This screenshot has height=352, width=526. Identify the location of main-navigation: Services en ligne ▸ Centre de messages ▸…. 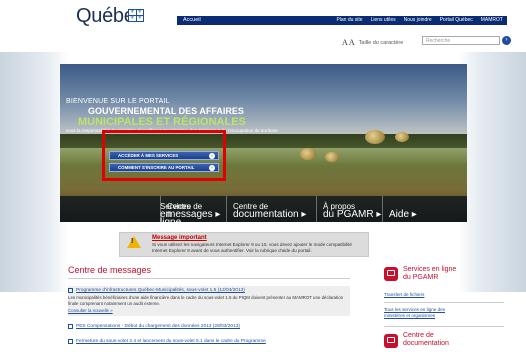
(263, 216).